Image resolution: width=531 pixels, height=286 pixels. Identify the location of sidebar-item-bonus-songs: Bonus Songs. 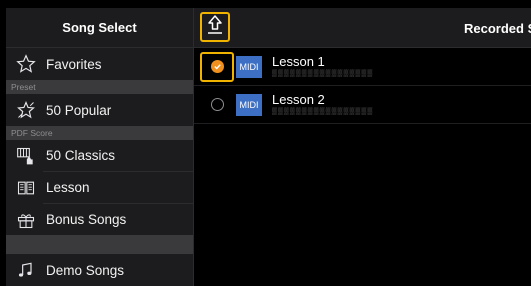
(99, 219).